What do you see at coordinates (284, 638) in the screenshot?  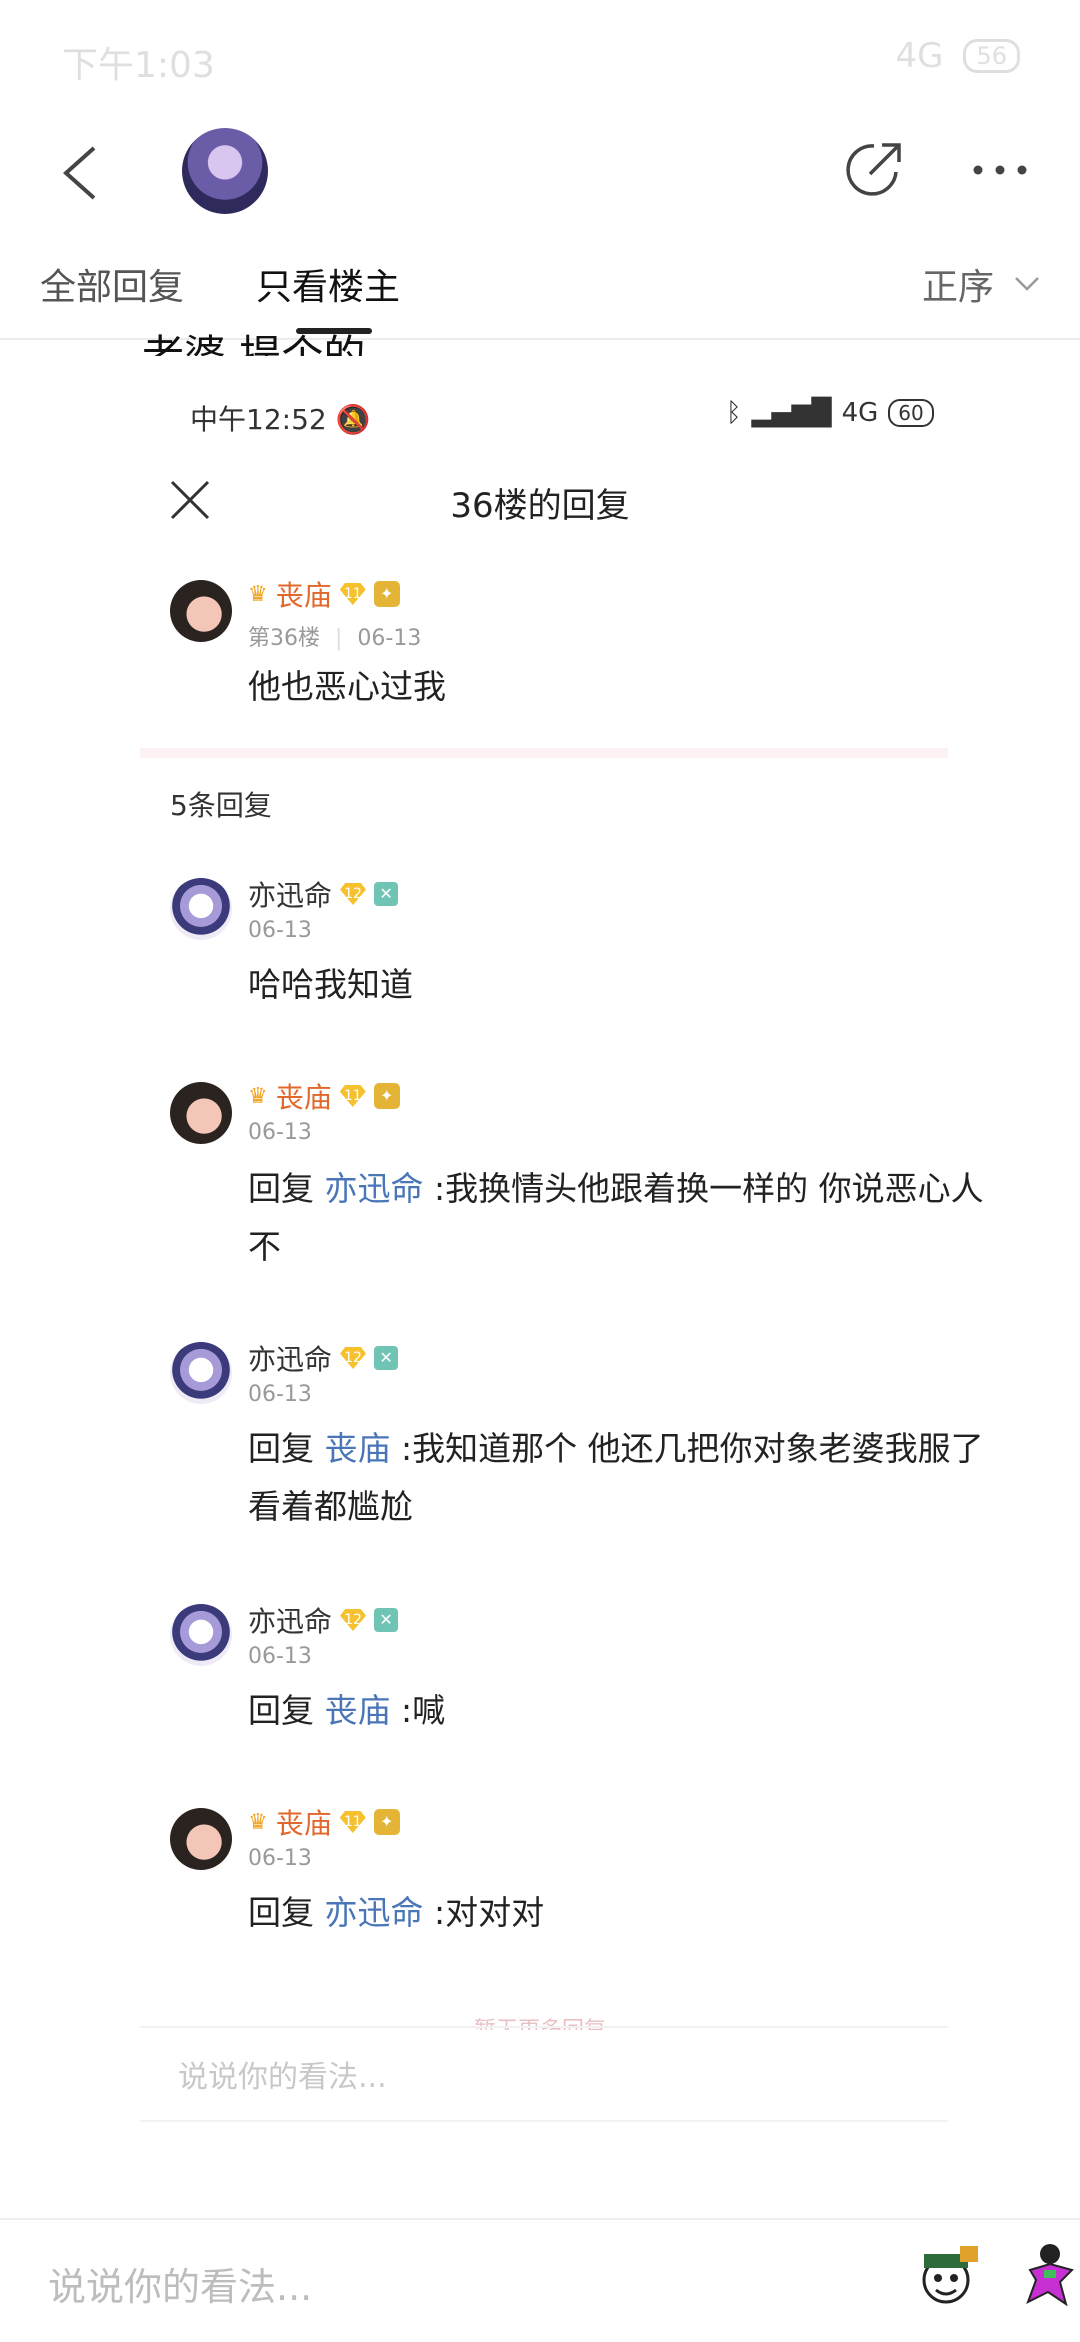 I see `floor-label: 第36楼` at bounding box center [284, 638].